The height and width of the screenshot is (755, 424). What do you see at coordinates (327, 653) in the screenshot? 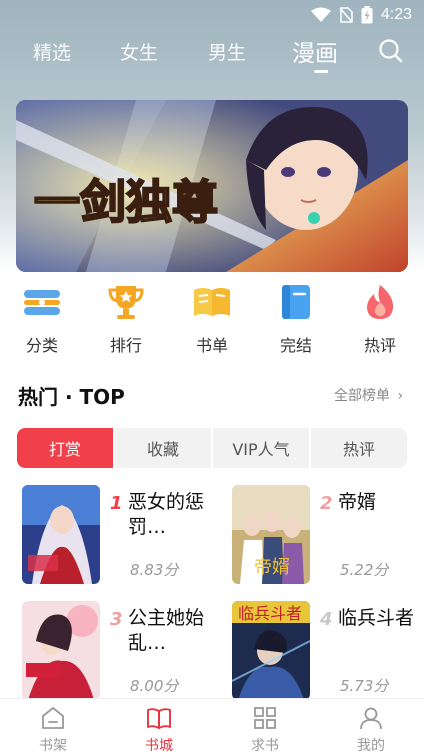
I see `book-item: 临兵斗者 4 临兵斗者 5.73分` at bounding box center [327, 653].